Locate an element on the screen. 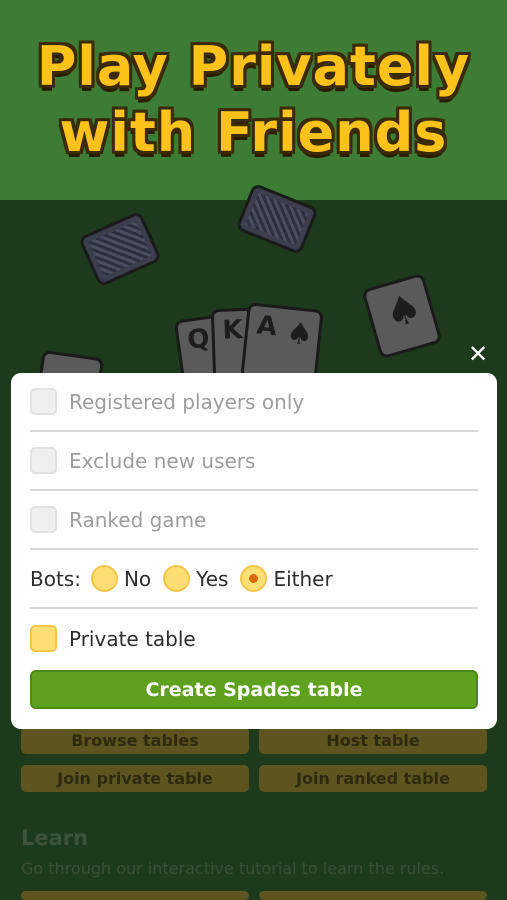 This screenshot has height=900, width=507. option-exclude-new-users: Exclude new users is located at coordinates (254, 461).